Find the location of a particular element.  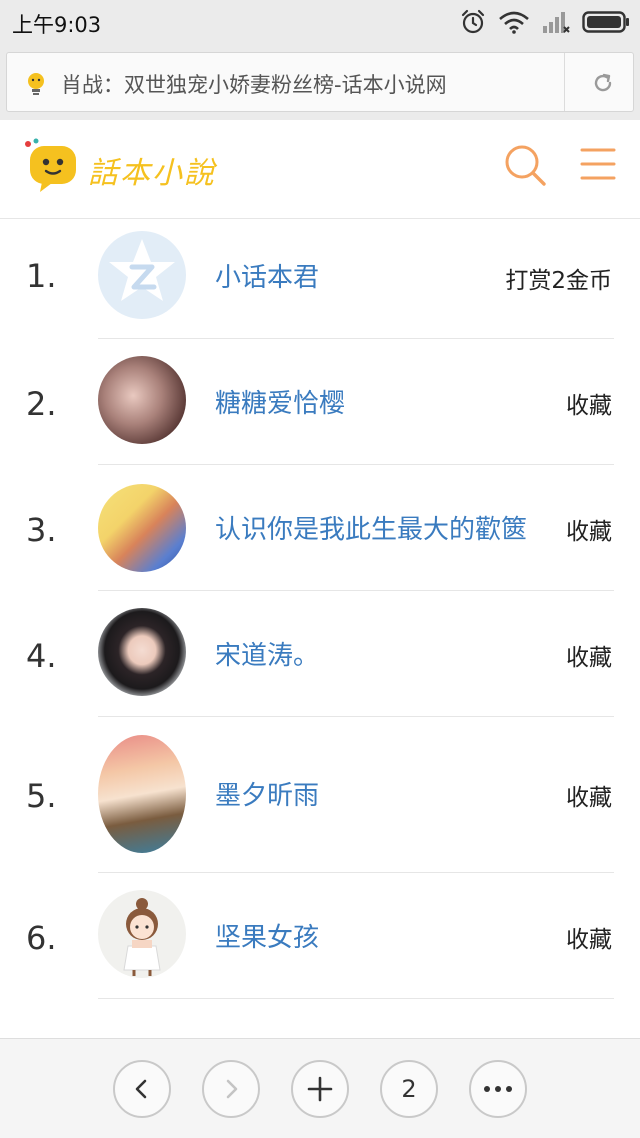

tab-count: 2 is located at coordinates (409, 1089).